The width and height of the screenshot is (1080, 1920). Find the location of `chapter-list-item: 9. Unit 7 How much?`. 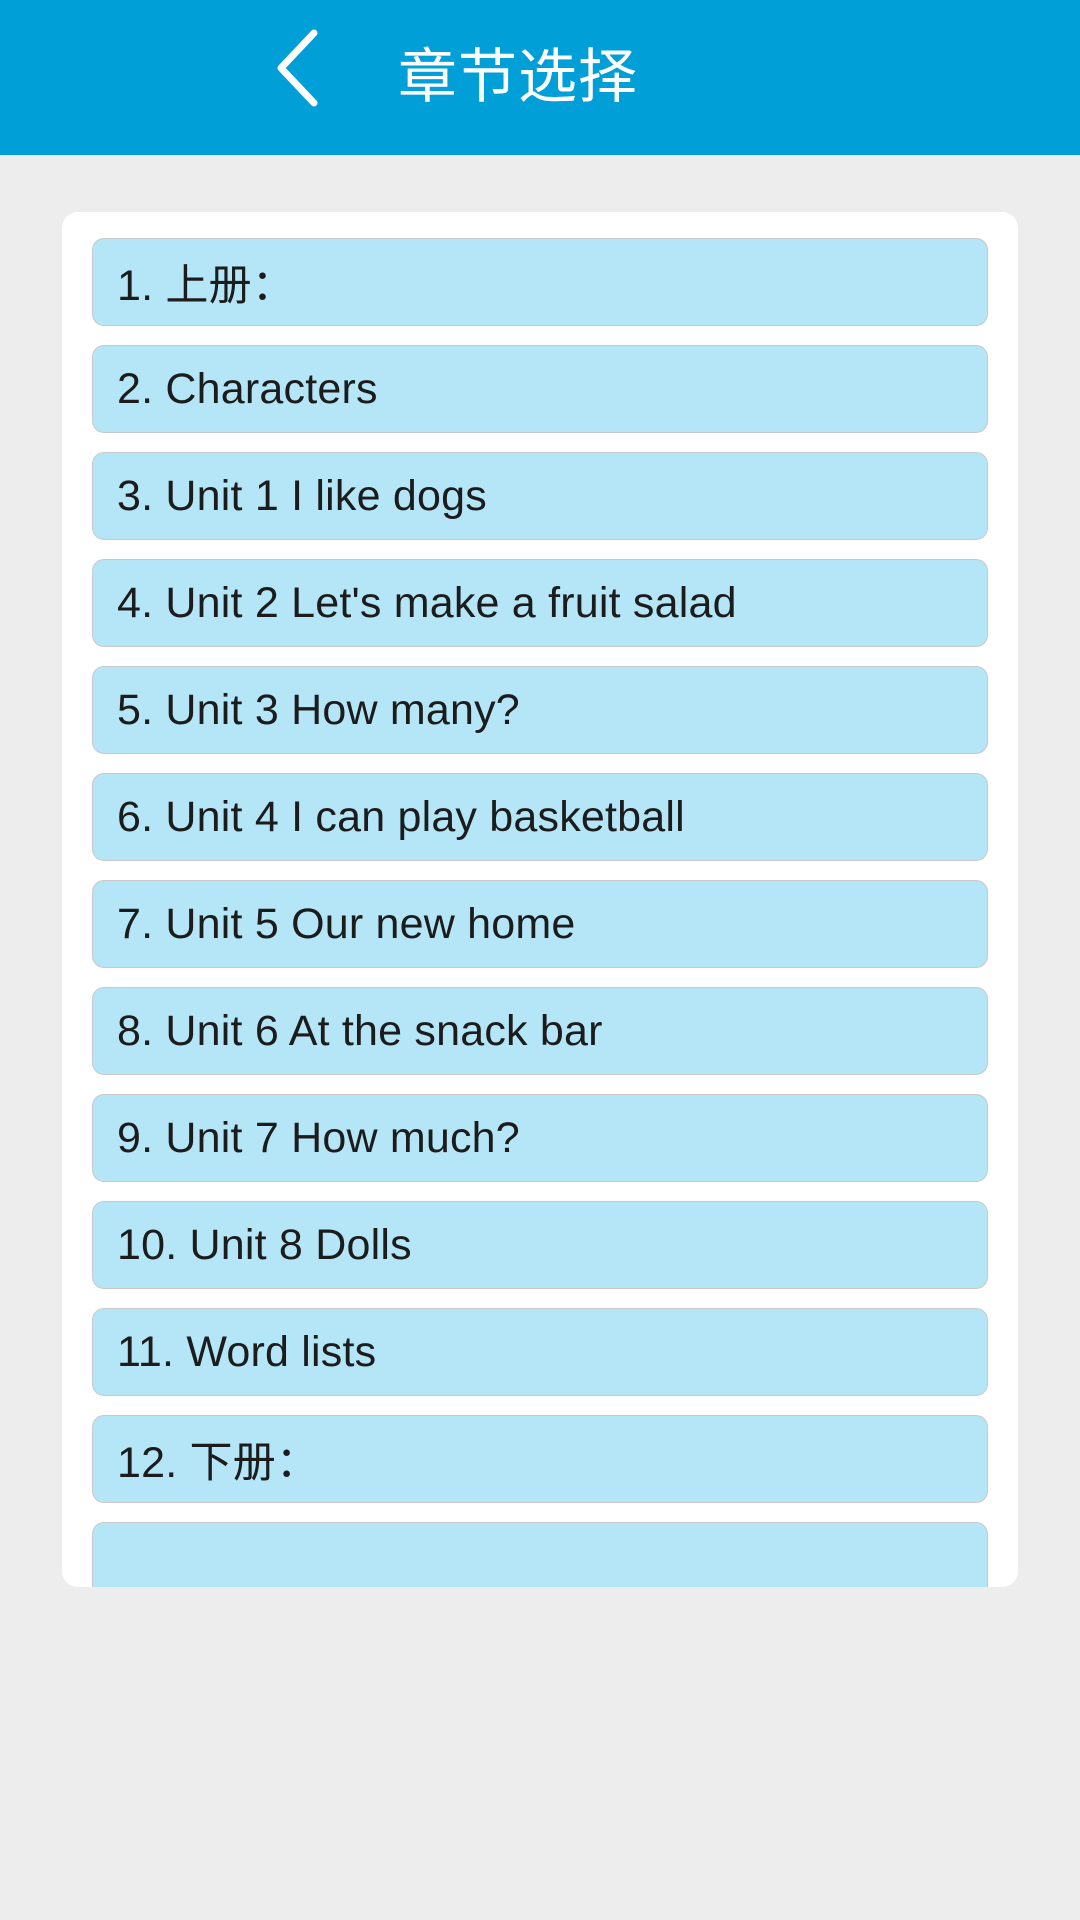

chapter-list-item: 9. Unit 7 How much? is located at coordinates (540, 1138).